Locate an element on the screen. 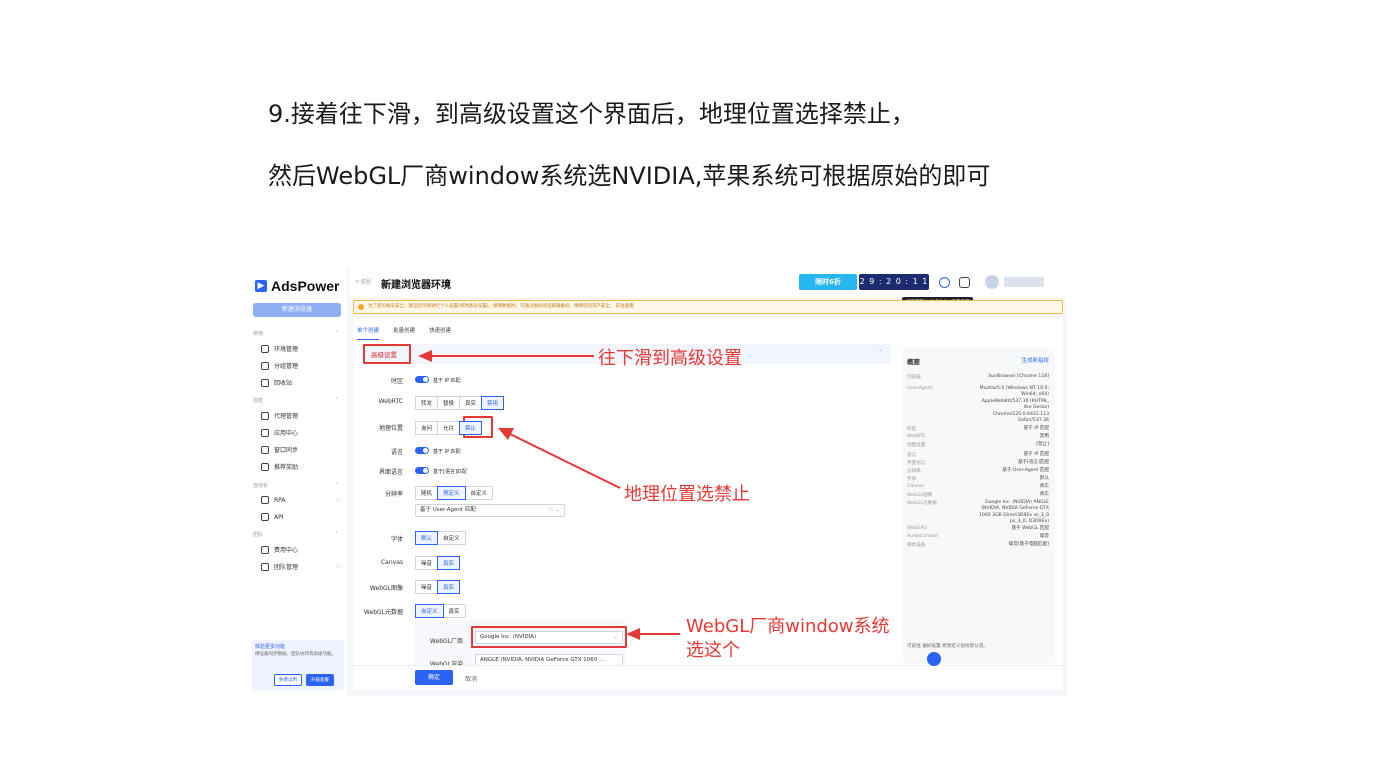 The height and width of the screenshot is (782, 1393). canvas-real: 真实 is located at coordinates (449, 563).